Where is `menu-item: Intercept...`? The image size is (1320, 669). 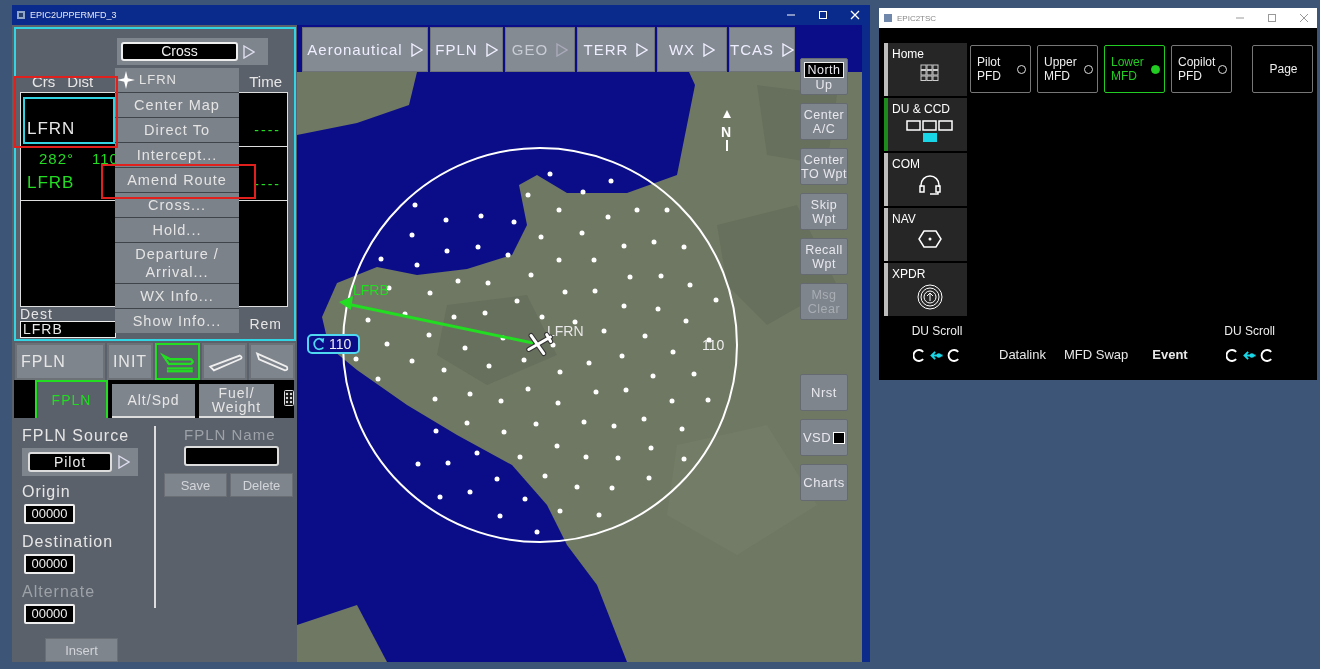 menu-item: Intercept... is located at coordinates (177, 155).